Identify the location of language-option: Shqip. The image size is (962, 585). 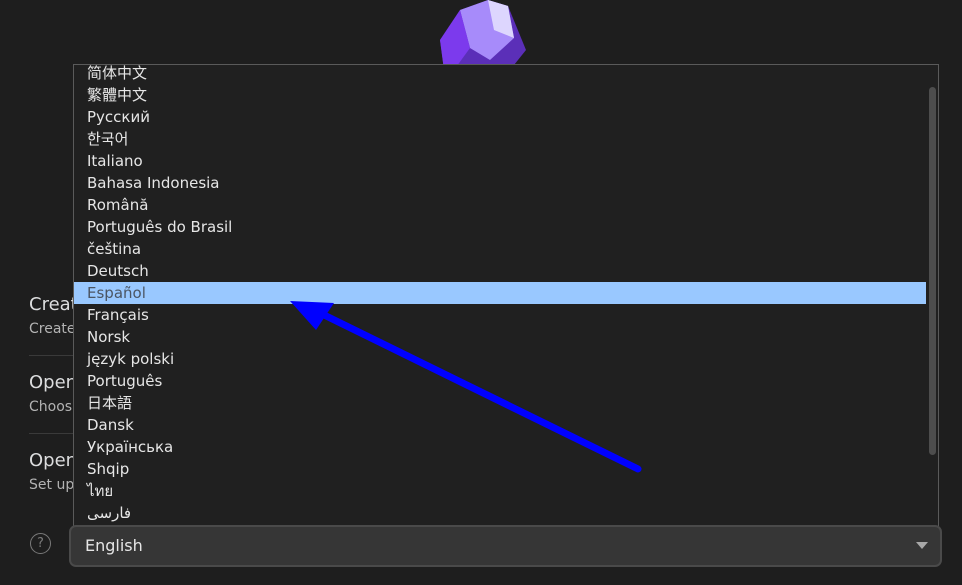
(500, 469).